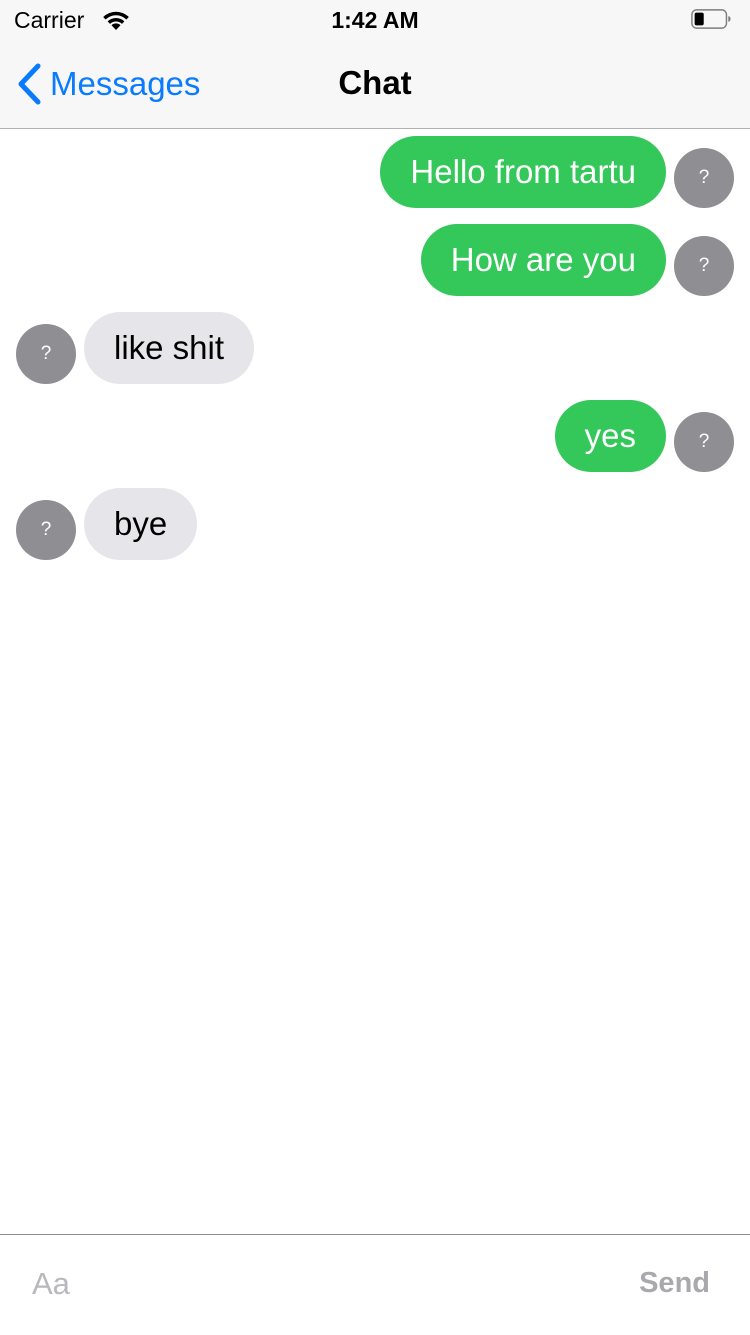  Describe the element at coordinates (610, 436) in the screenshot. I see `message-bubble-outgoing: yes` at that location.